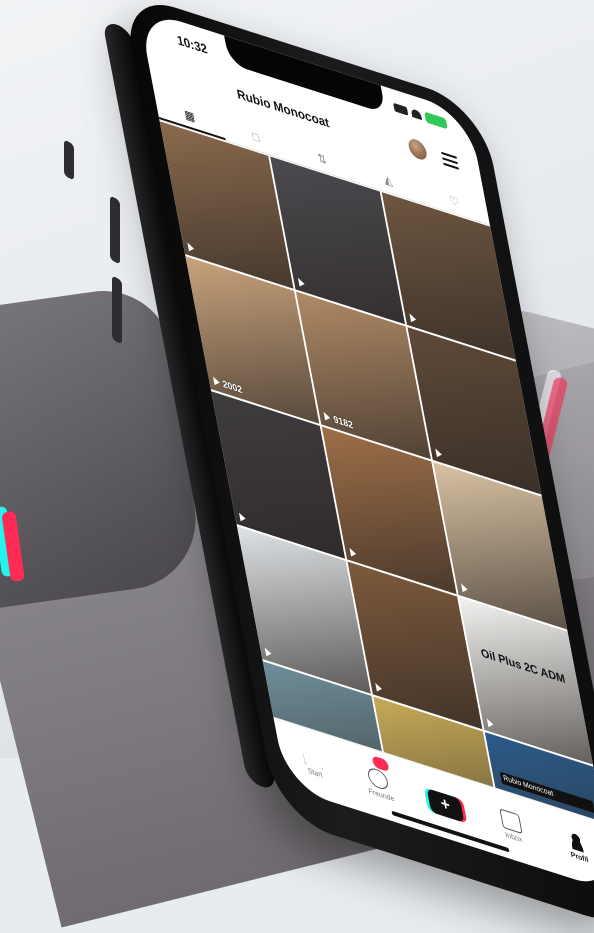  I want to click on view-count-text: 9182, so click(343, 422).